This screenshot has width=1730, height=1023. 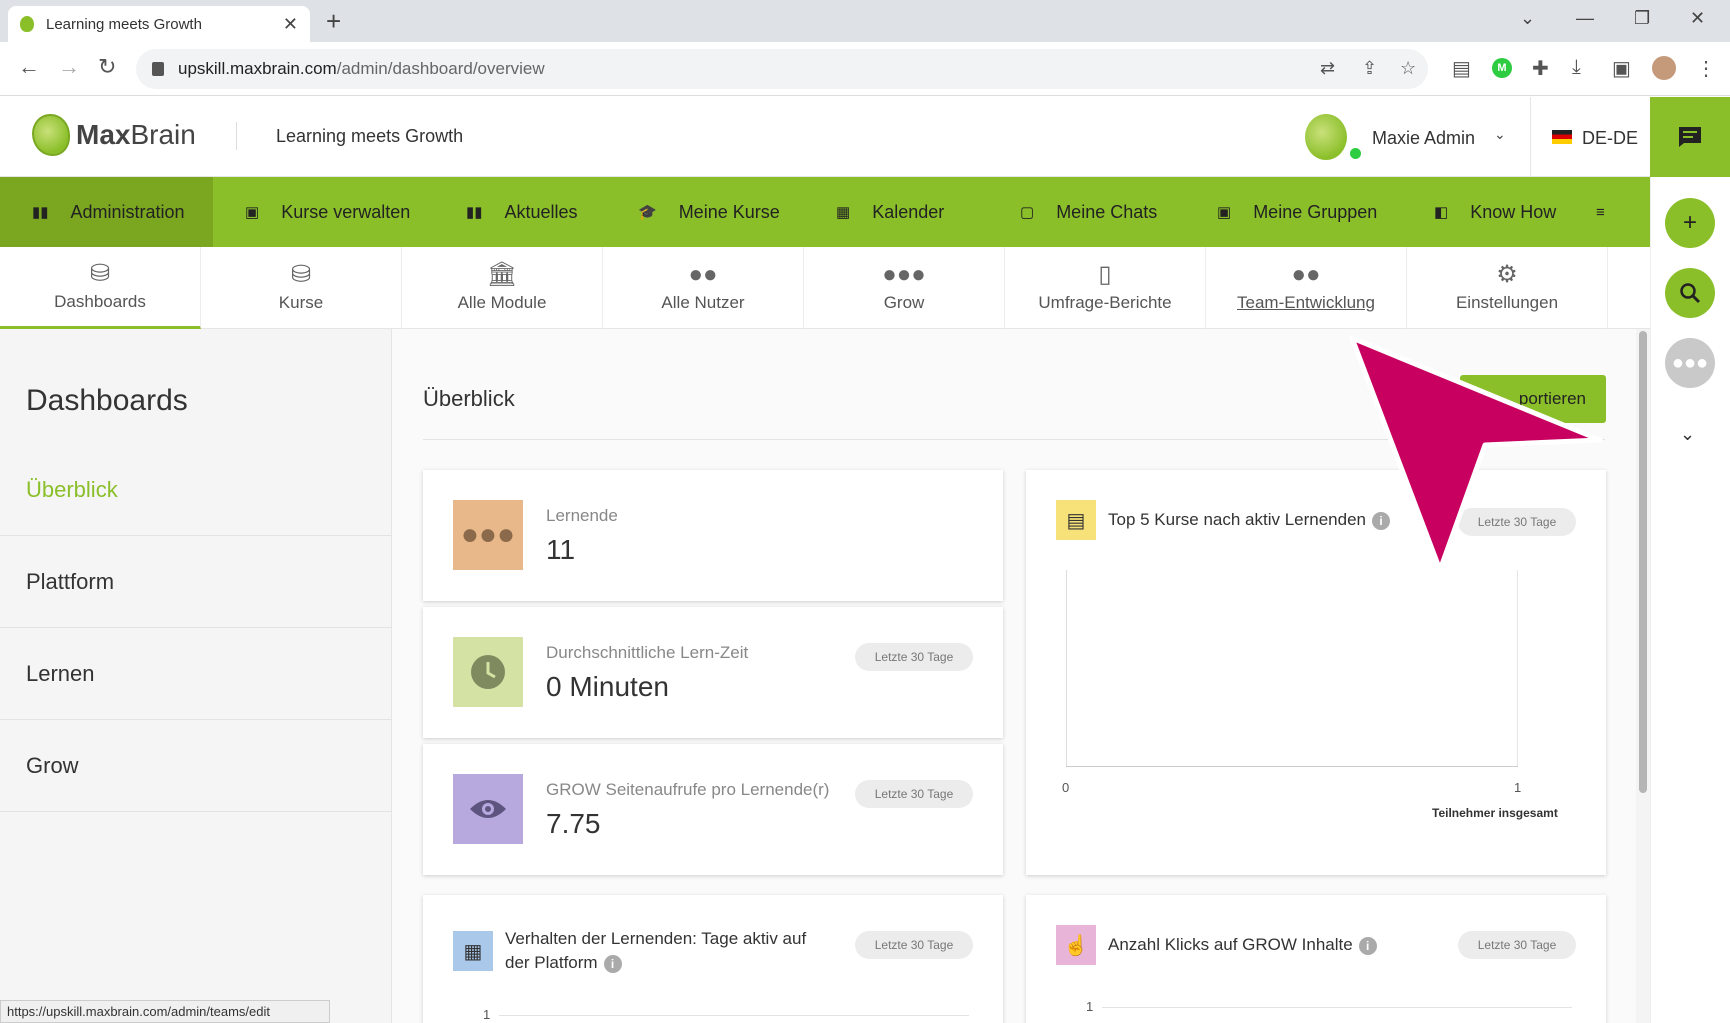 What do you see at coordinates (1476, 454) in the screenshot?
I see `pointer-arrow-icon` at bounding box center [1476, 454].